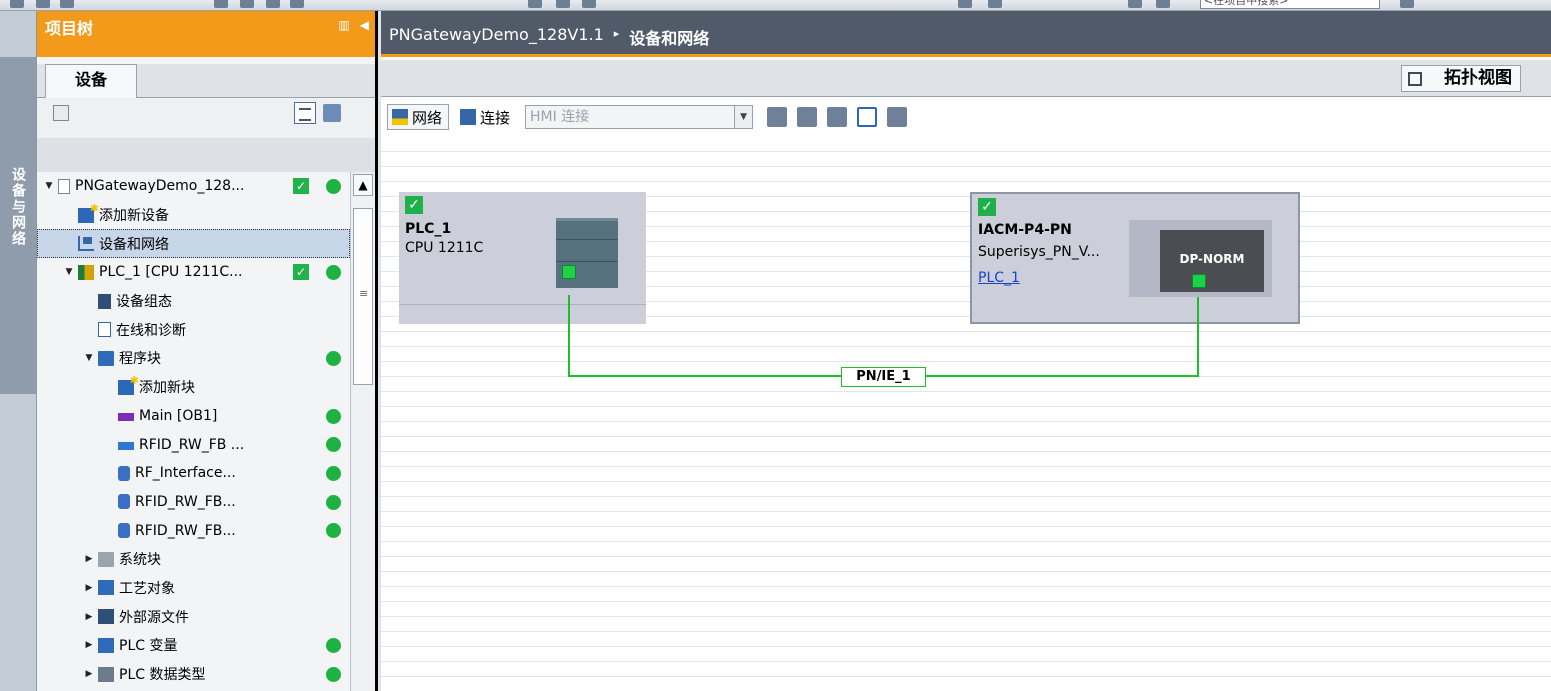 This screenshot has height=691, width=1551. What do you see at coordinates (61, 113) in the screenshot?
I see `tree-overview-icon` at bounding box center [61, 113].